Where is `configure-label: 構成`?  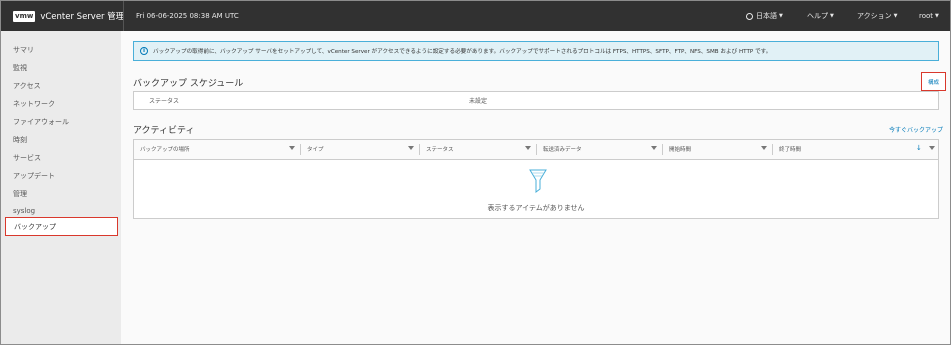
configure-label: 構成 is located at coordinates (934, 83).